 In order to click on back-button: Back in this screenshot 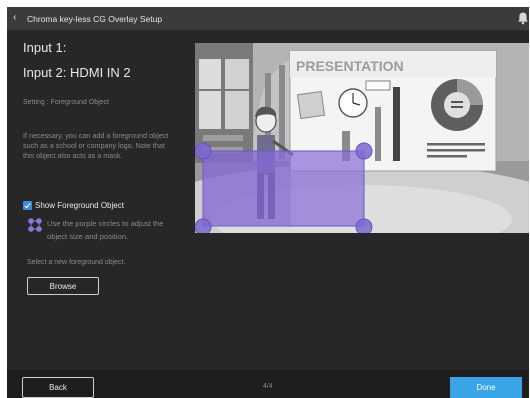, I will do `click(58, 387)`.